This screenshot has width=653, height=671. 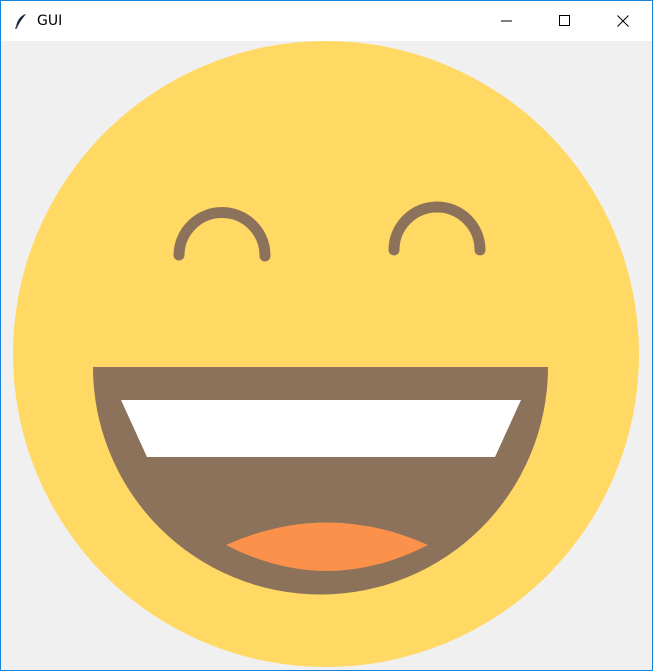 I want to click on maximize-icon, so click(x=564, y=20).